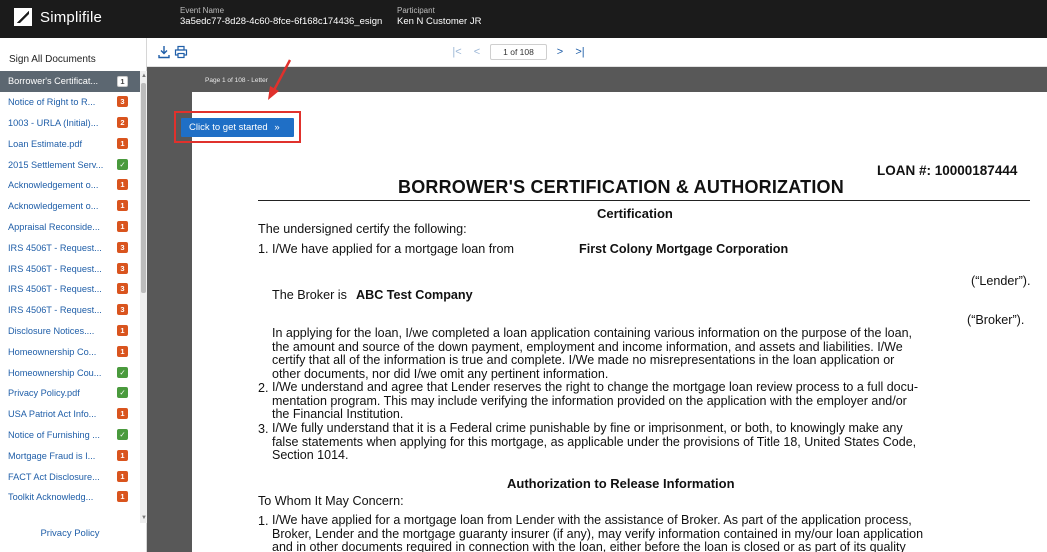 This screenshot has width=1047, height=552. I want to click on document-list-item: Toolkit Acknowledg... 1, so click(70, 497).